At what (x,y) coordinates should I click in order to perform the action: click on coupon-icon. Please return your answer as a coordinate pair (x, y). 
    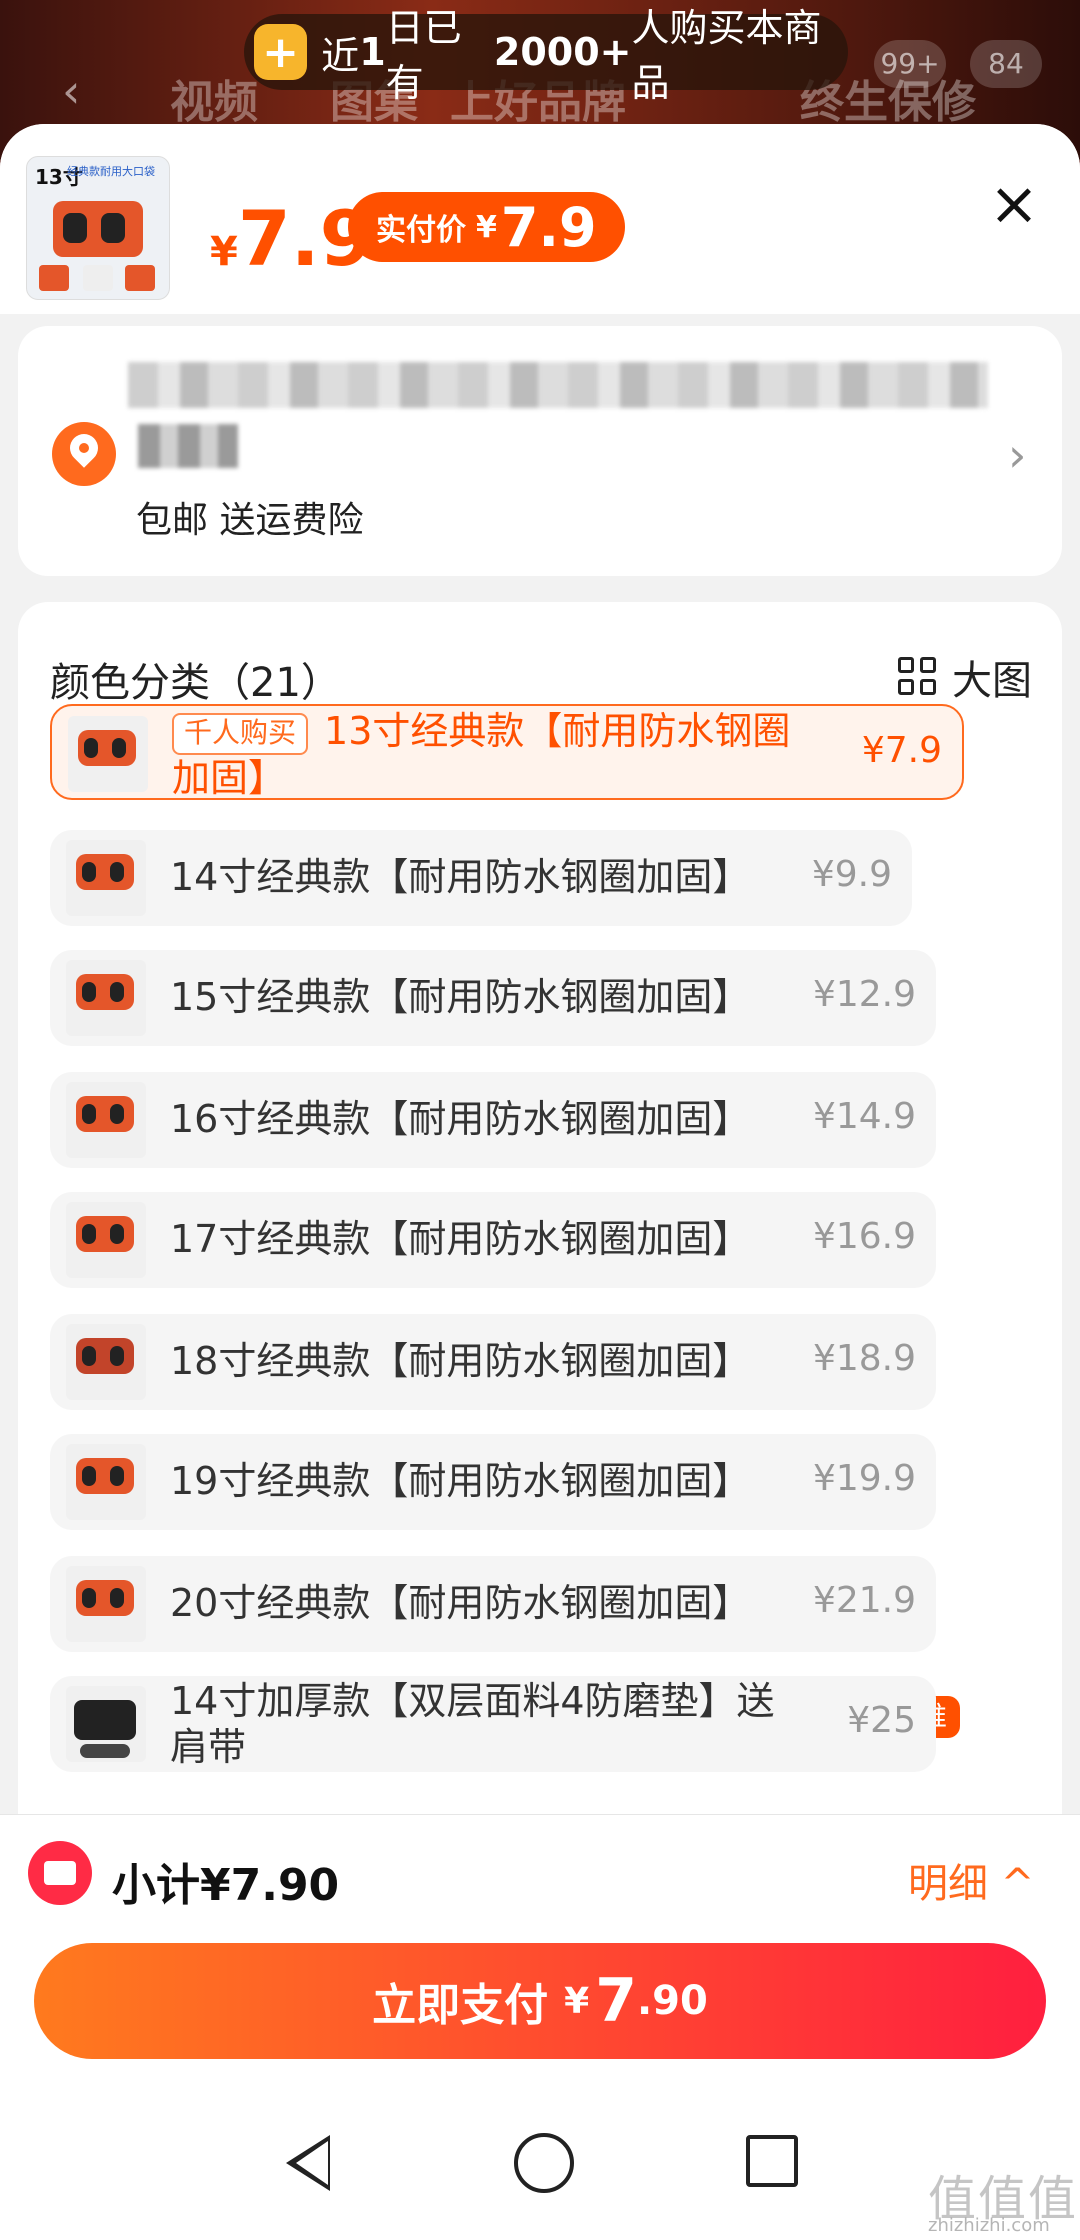
    Looking at the image, I should click on (60, 1873).